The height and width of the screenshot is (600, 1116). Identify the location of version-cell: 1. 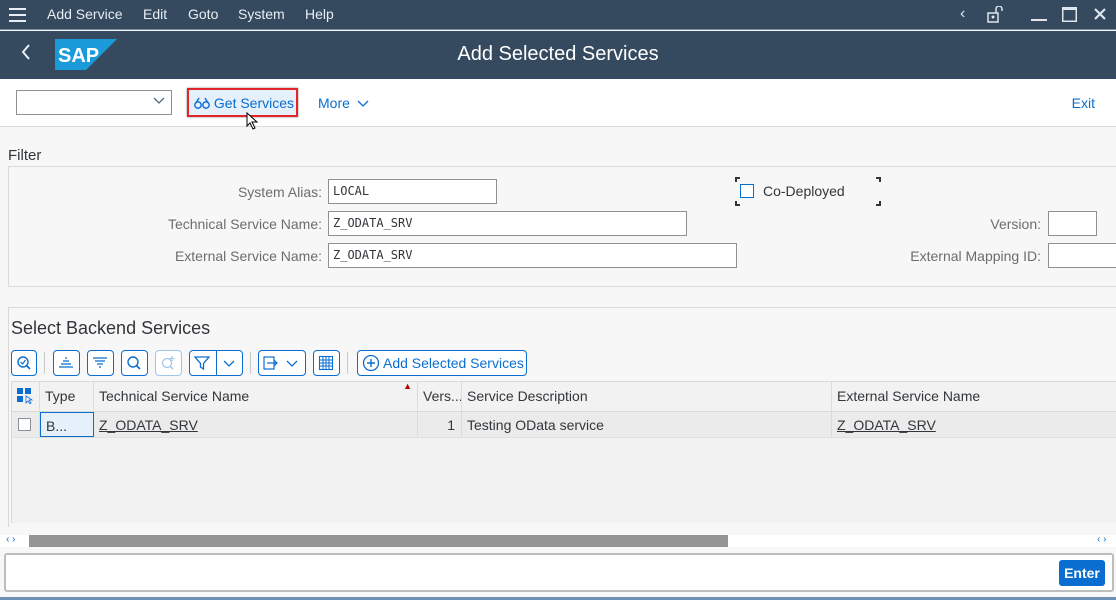
(440, 424).